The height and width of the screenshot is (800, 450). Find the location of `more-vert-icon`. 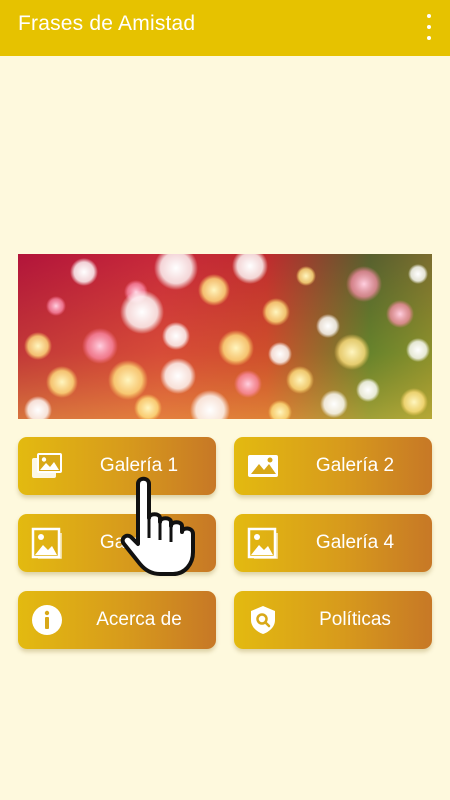

more-vert-icon is located at coordinates (429, 27).